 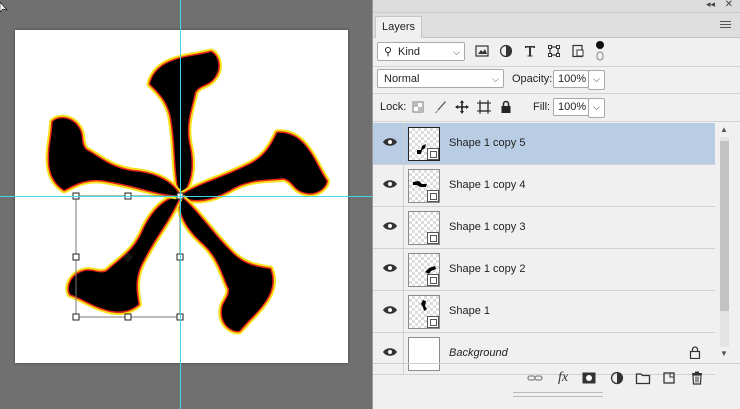 I want to click on blend-mode-value: Normal, so click(x=402, y=79).